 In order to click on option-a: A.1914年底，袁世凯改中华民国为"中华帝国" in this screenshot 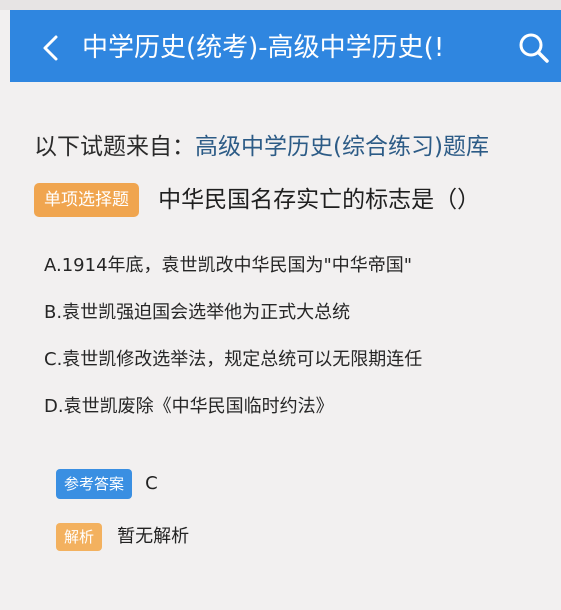, I will do `click(294, 265)`.